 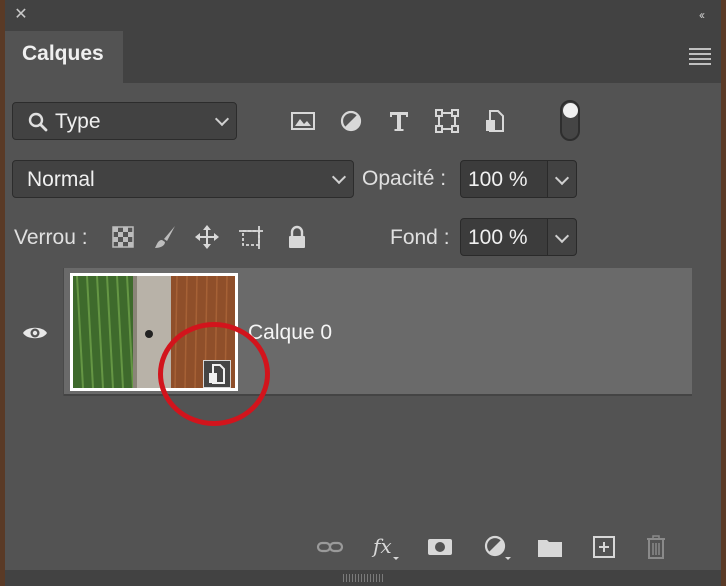 I want to click on layer-name: Calque 0, so click(x=290, y=333).